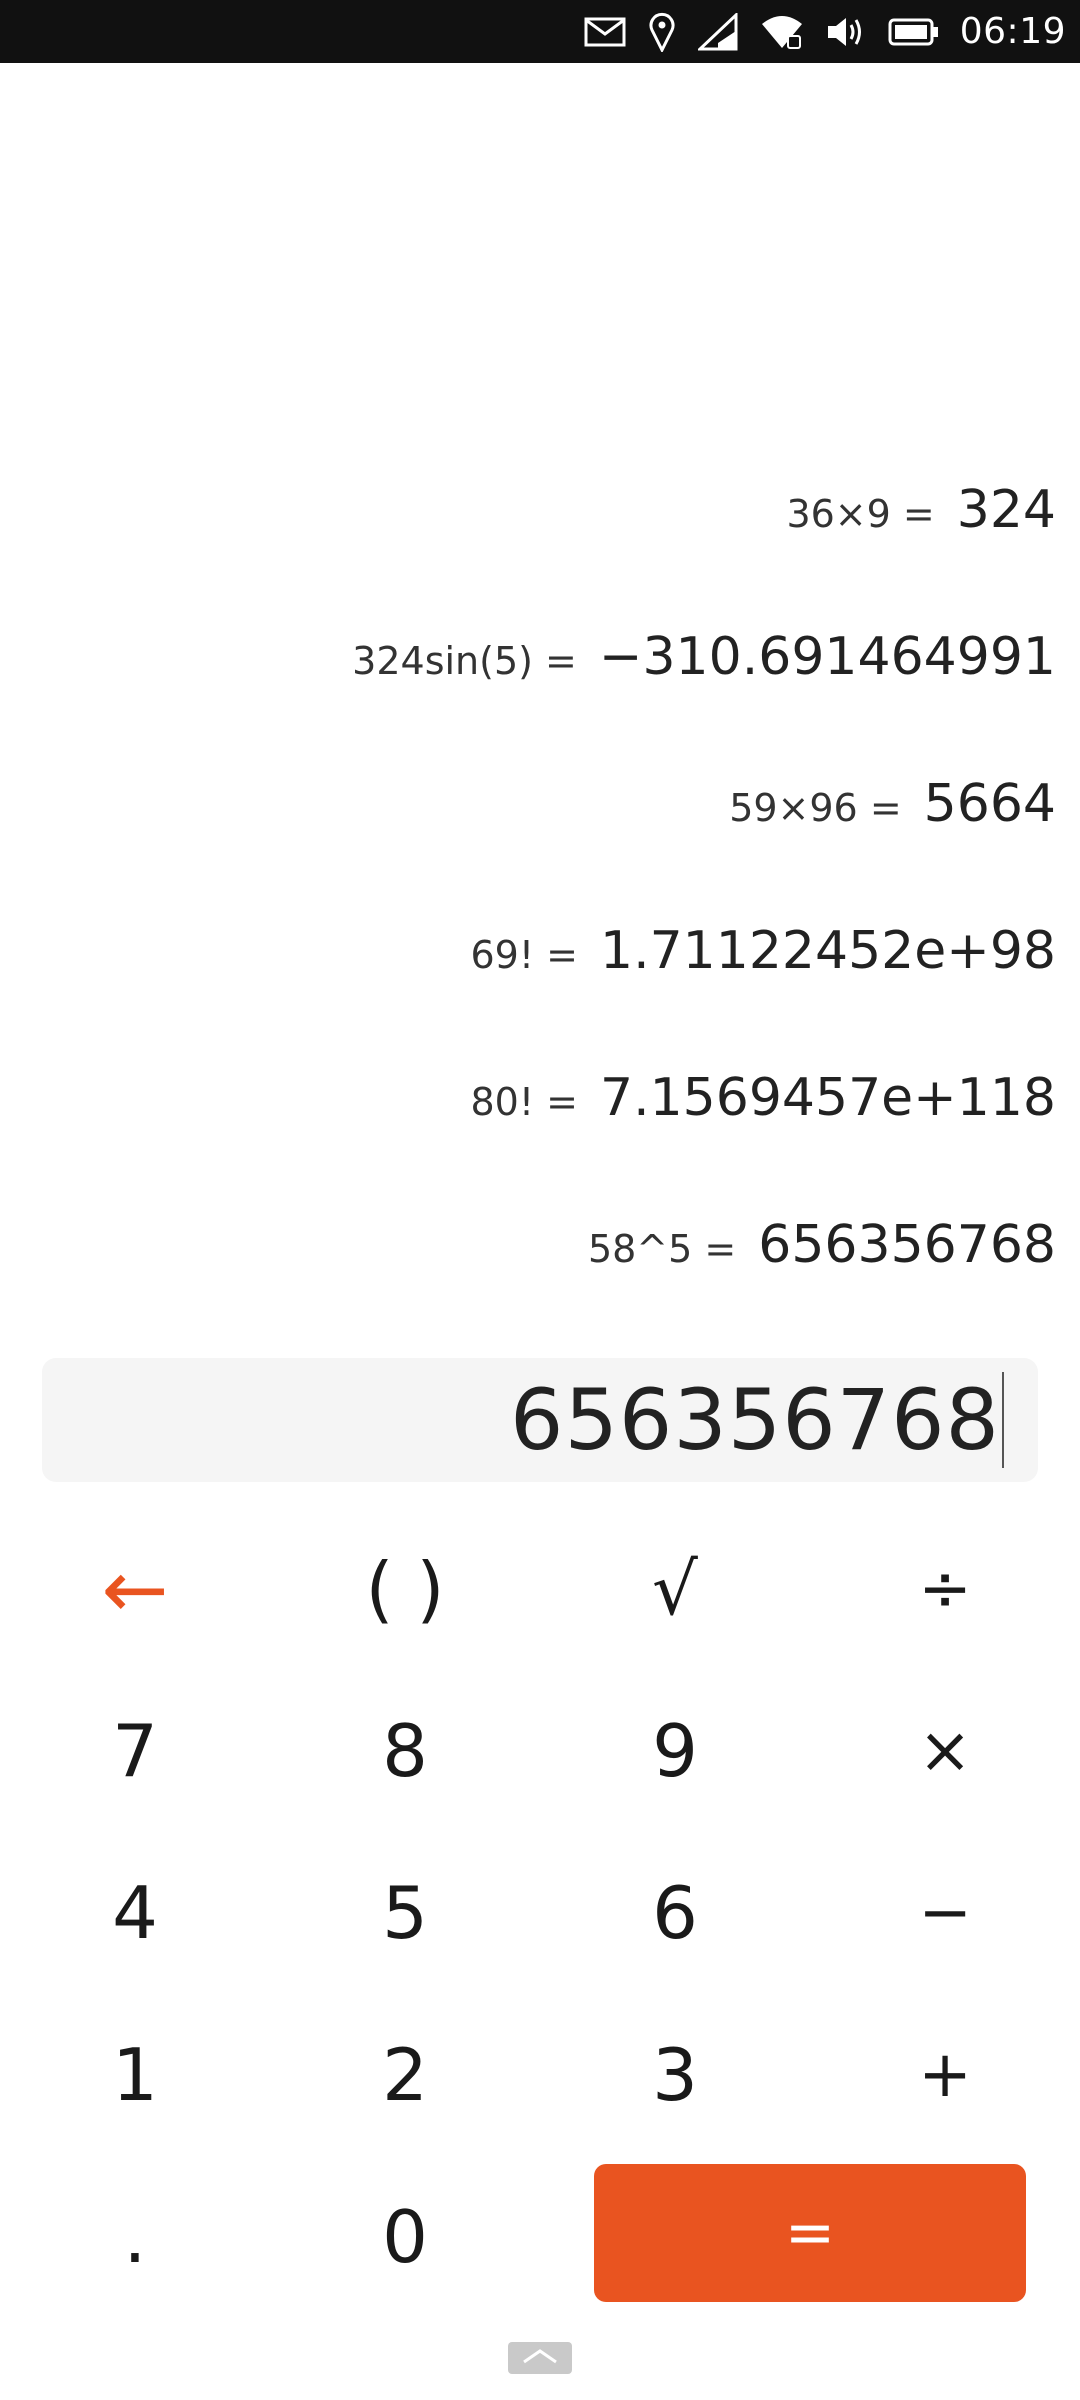 Image resolution: width=1080 pixels, height=2400 pixels. I want to click on signal-icon, so click(717, 31).